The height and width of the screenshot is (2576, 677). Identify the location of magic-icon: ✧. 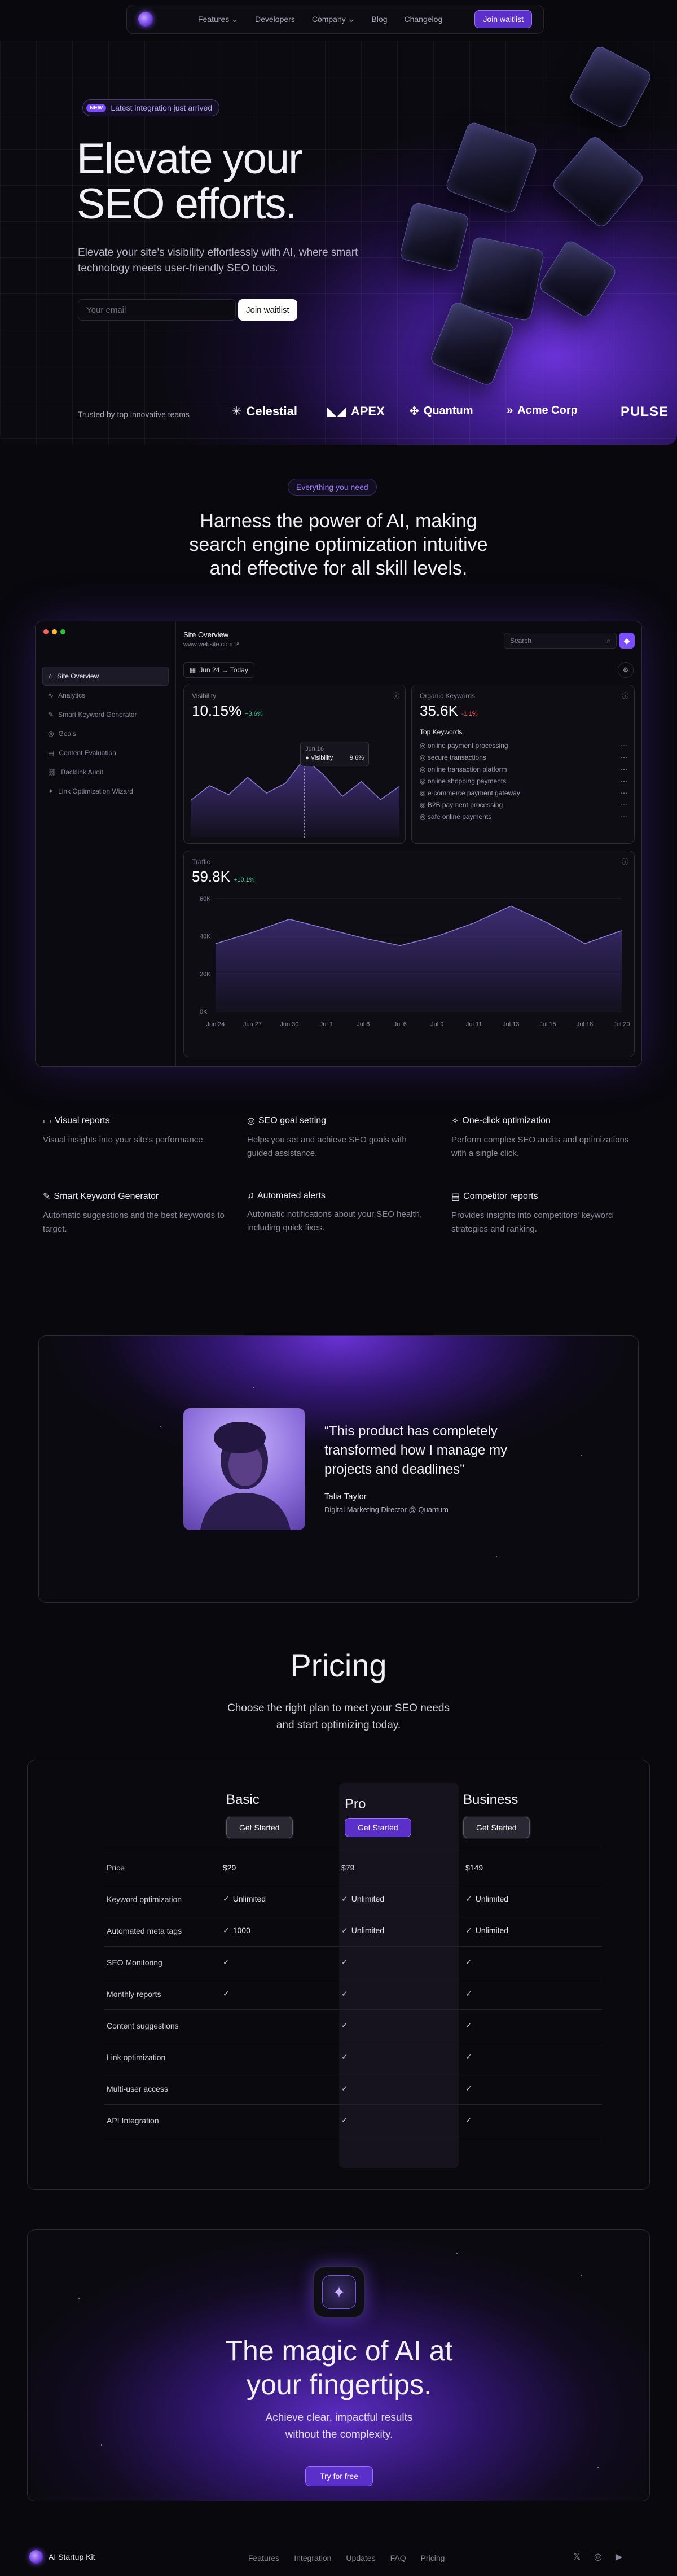
(455, 1121).